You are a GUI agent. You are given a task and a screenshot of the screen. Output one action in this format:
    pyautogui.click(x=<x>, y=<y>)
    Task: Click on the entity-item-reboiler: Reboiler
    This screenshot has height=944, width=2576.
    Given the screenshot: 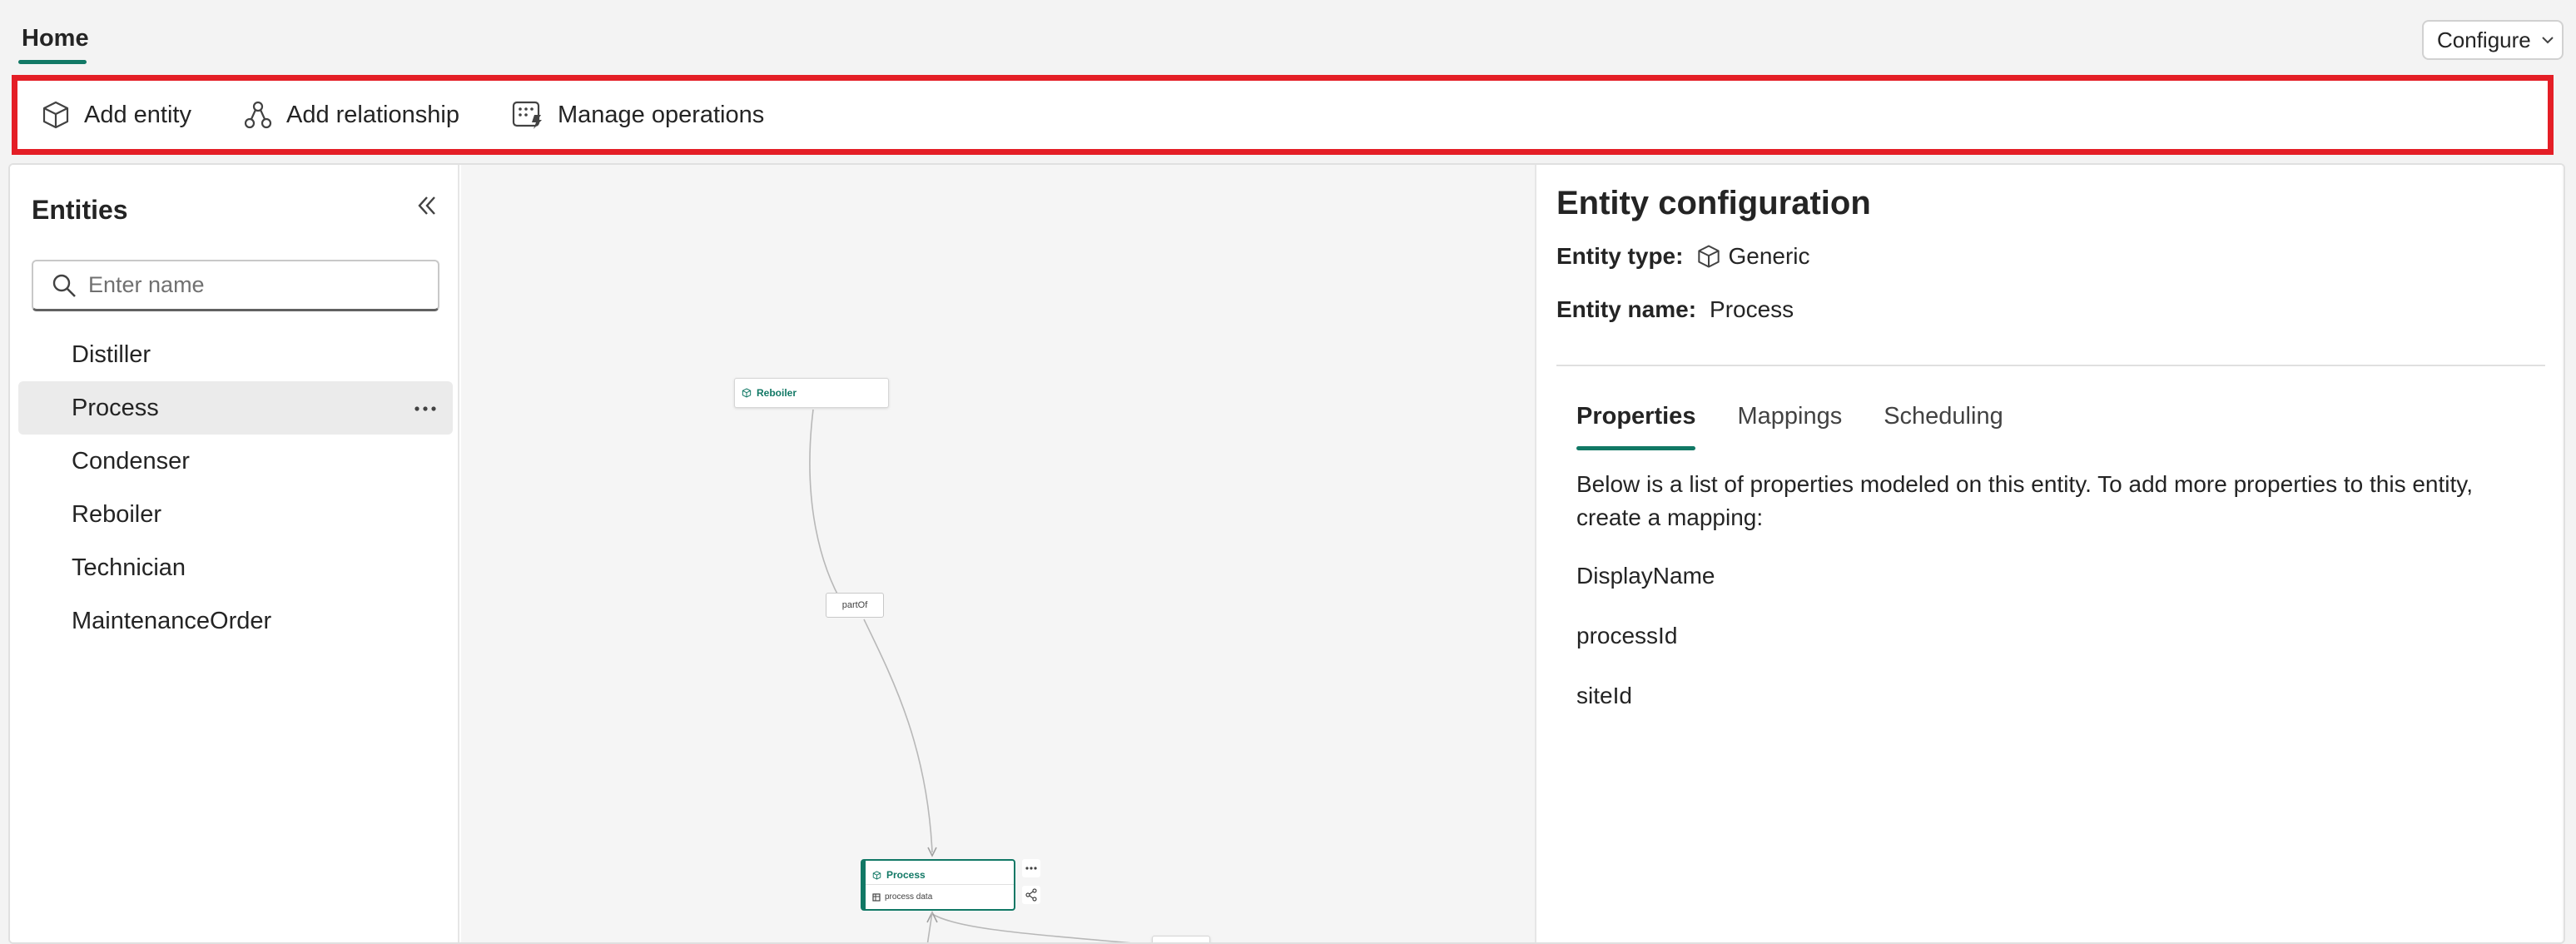 What is the action you would take?
    pyautogui.click(x=235, y=514)
    